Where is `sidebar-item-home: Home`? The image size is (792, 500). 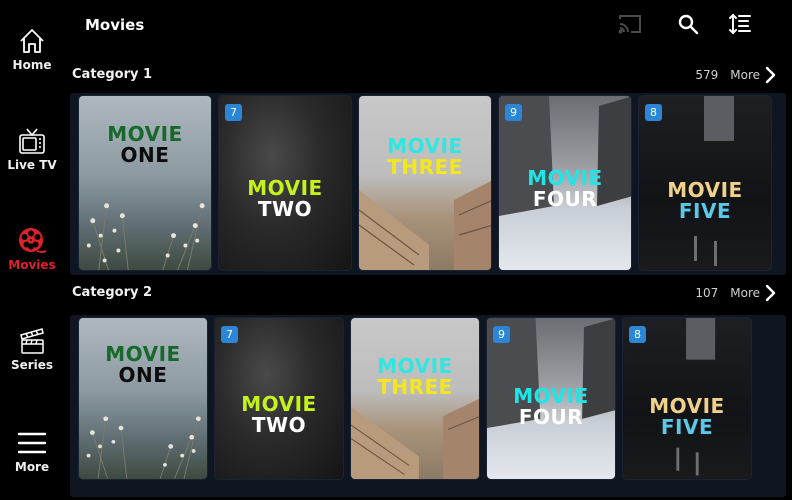 sidebar-item-home: Home is located at coordinates (32, 49).